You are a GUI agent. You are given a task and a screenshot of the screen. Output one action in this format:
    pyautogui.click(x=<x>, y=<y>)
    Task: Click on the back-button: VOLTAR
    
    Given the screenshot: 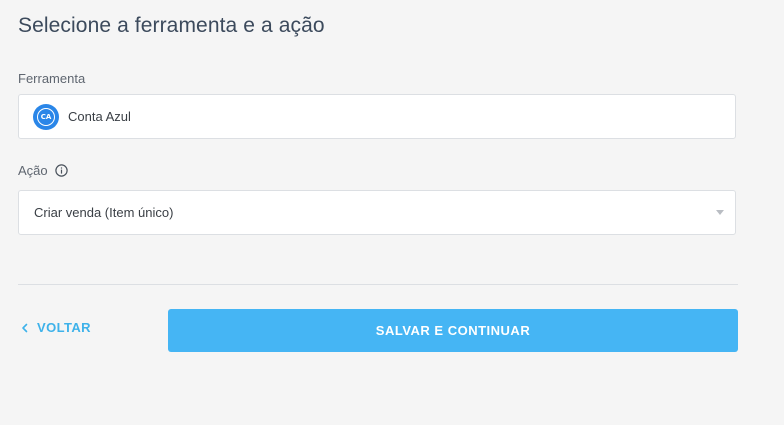 What is the action you would take?
    pyautogui.click(x=55, y=327)
    